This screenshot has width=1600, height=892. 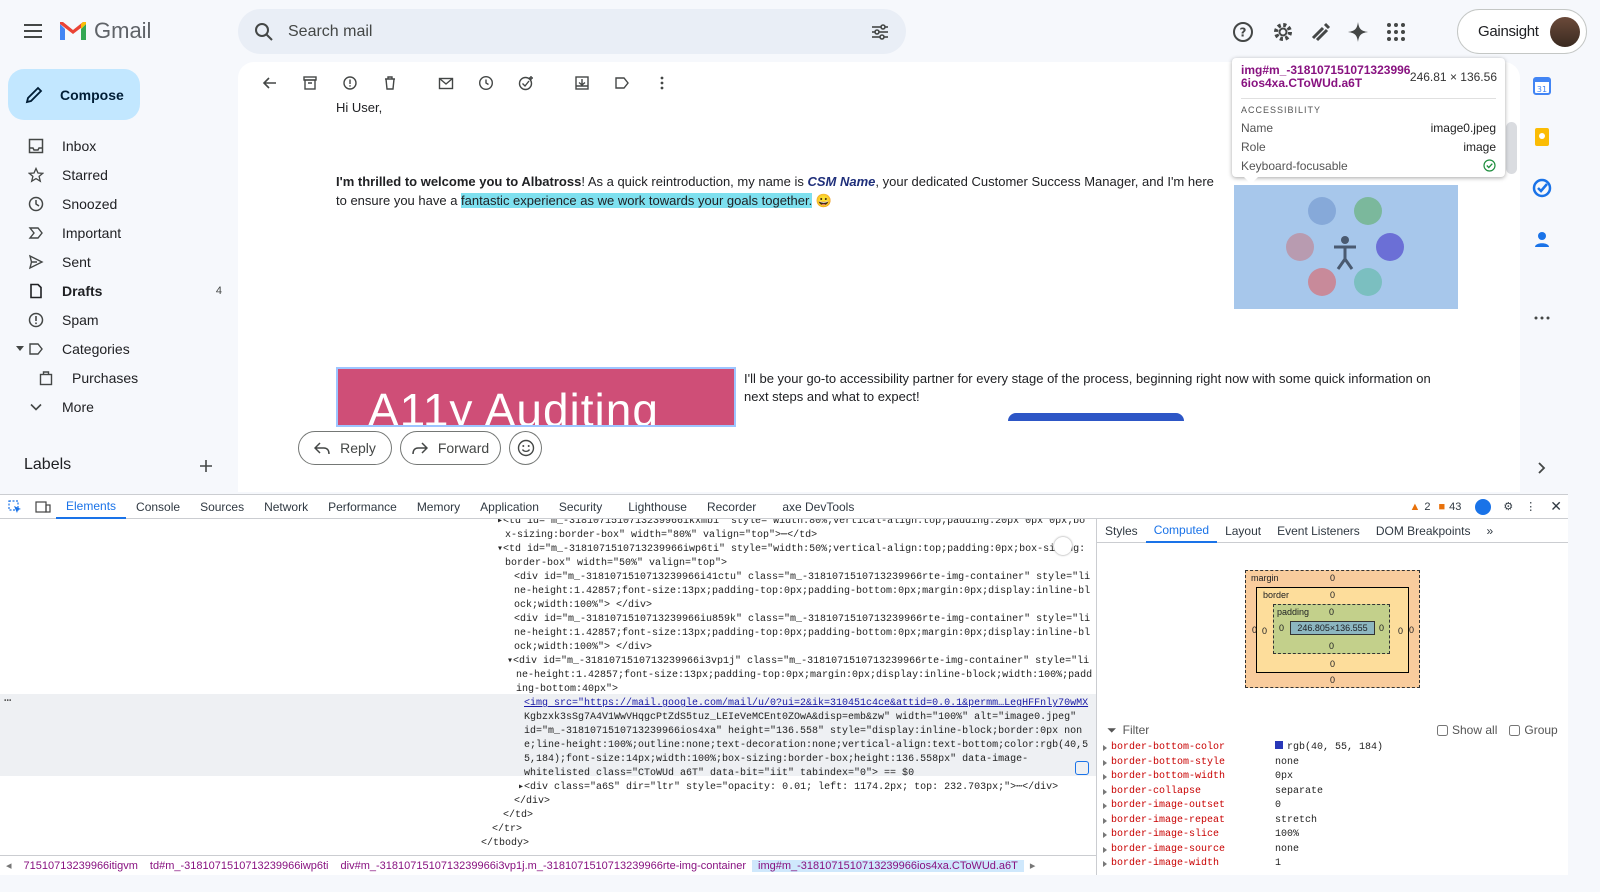 What do you see at coordinates (206, 466) in the screenshot?
I see `add-label-plus-icon` at bounding box center [206, 466].